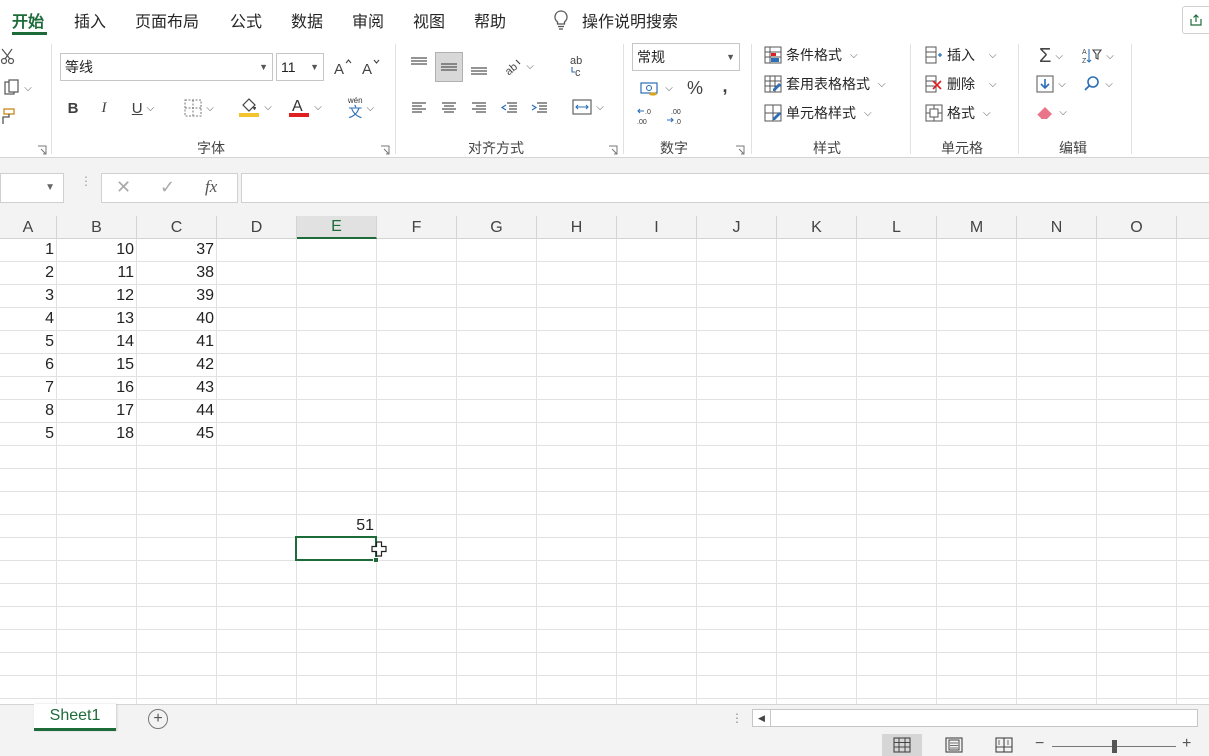 The width and height of the screenshot is (1209, 756). I want to click on number-launcher-icon, so click(740, 147).